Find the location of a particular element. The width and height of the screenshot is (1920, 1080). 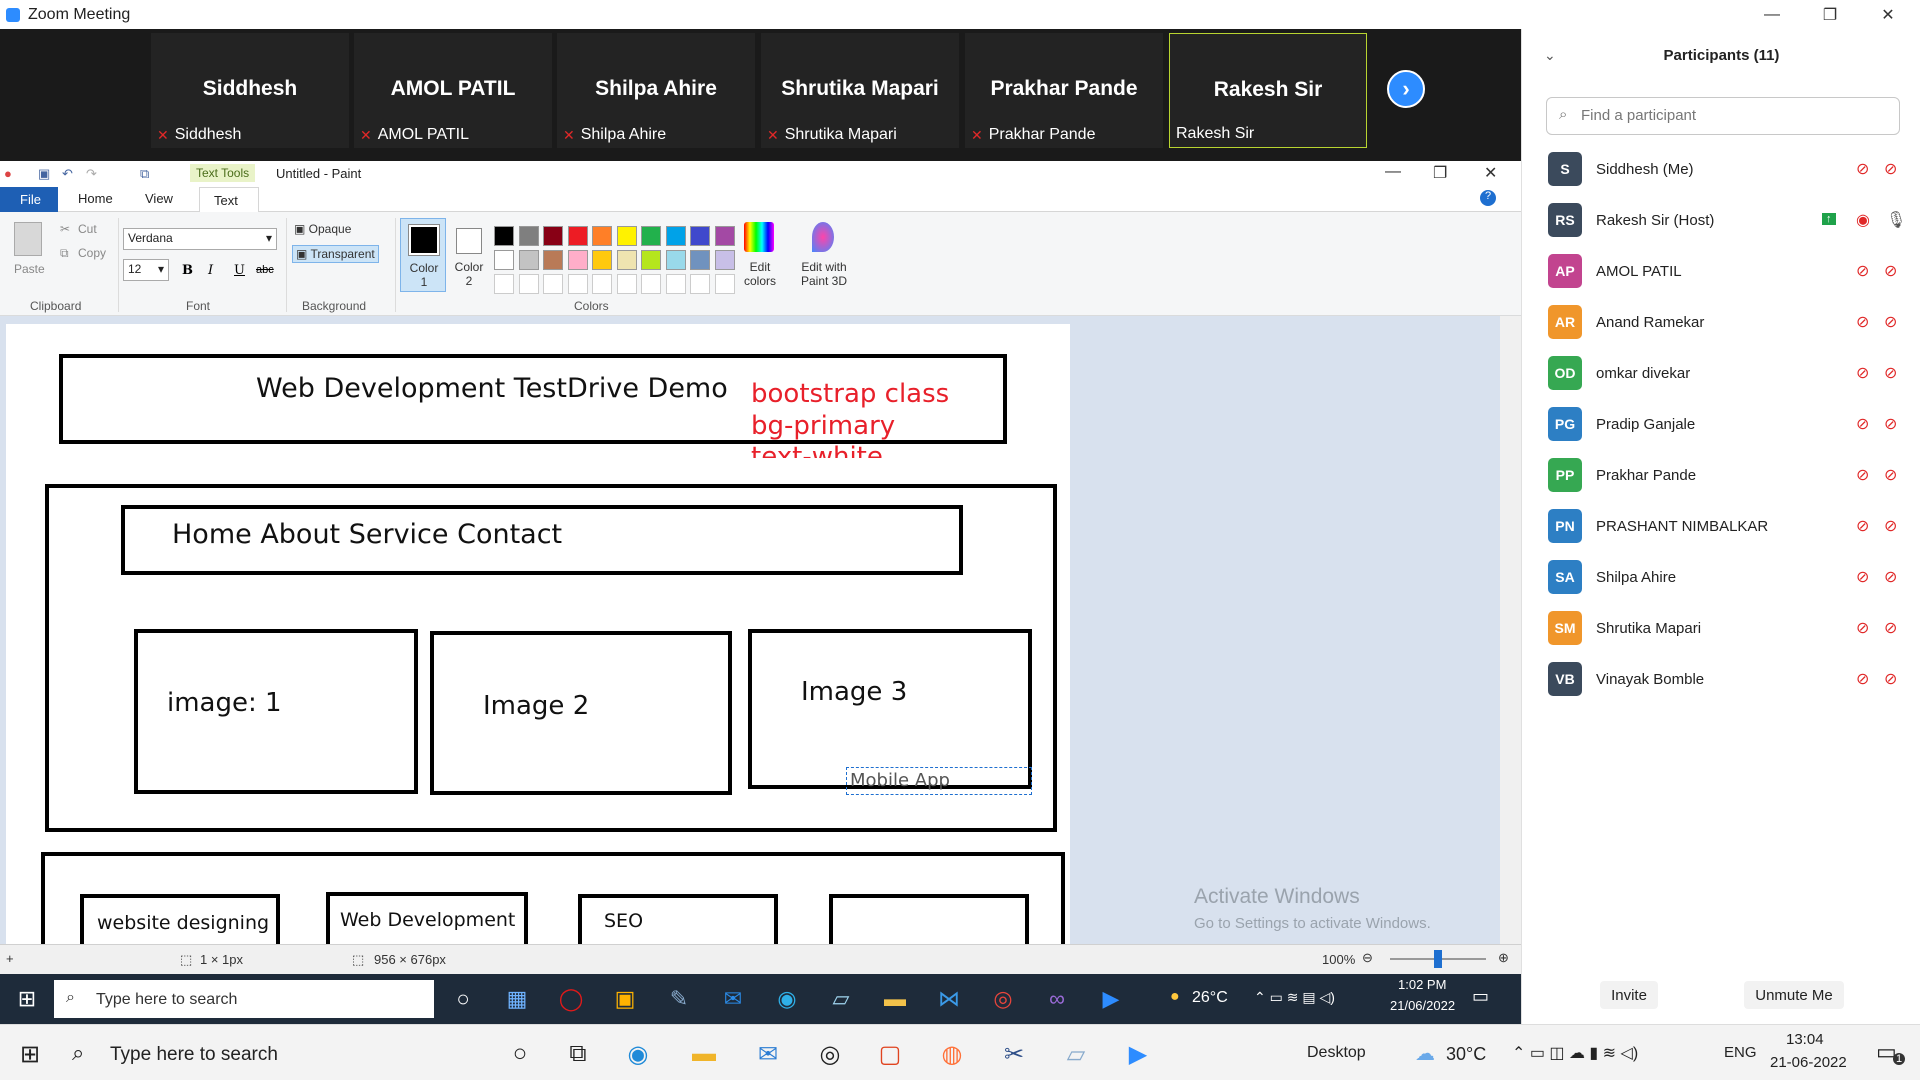

underline-button: U is located at coordinates (239, 270).